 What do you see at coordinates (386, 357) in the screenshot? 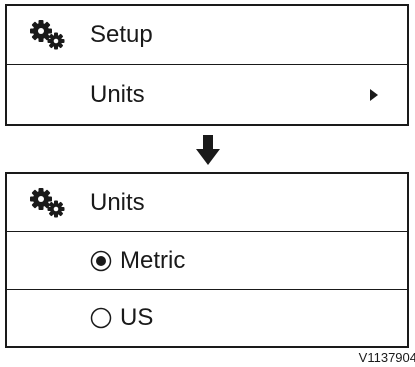
I see `figure-code: V1137904` at bounding box center [386, 357].